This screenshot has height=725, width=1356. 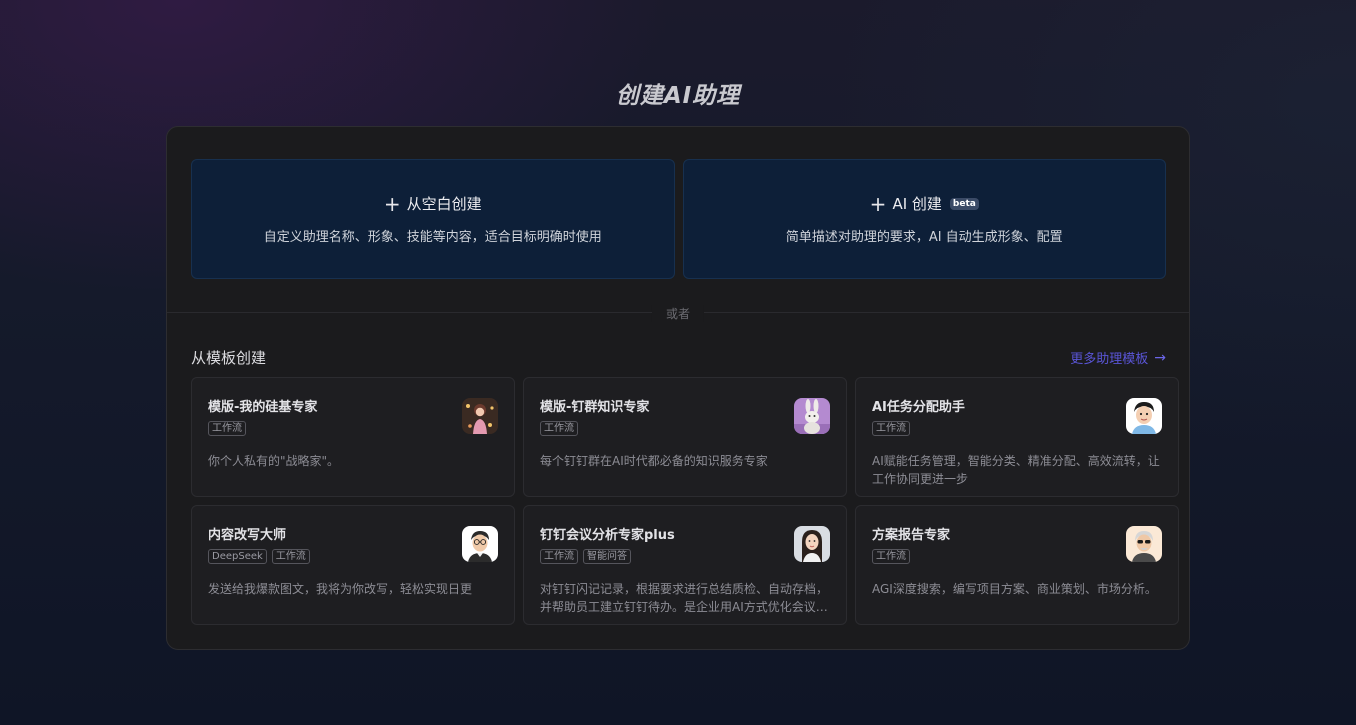 What do you see at coordinates (237, 556) in the screenshot?
I see `template-tag: DeepSeek` at bounding box center [237, 556].